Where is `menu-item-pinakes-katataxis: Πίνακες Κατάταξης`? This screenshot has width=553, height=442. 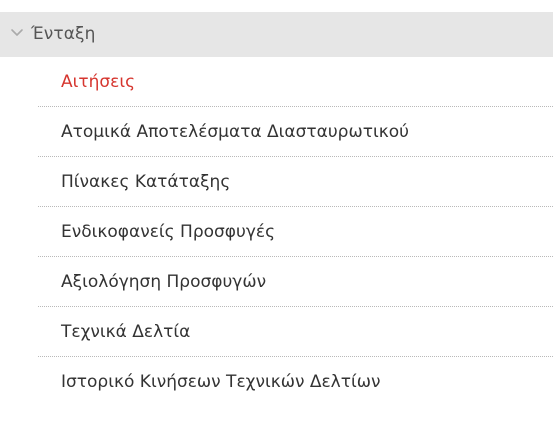
menu-item-pinakes-katataxis: Πίνακες Κατάταξης is located at coordinates (276, 182).